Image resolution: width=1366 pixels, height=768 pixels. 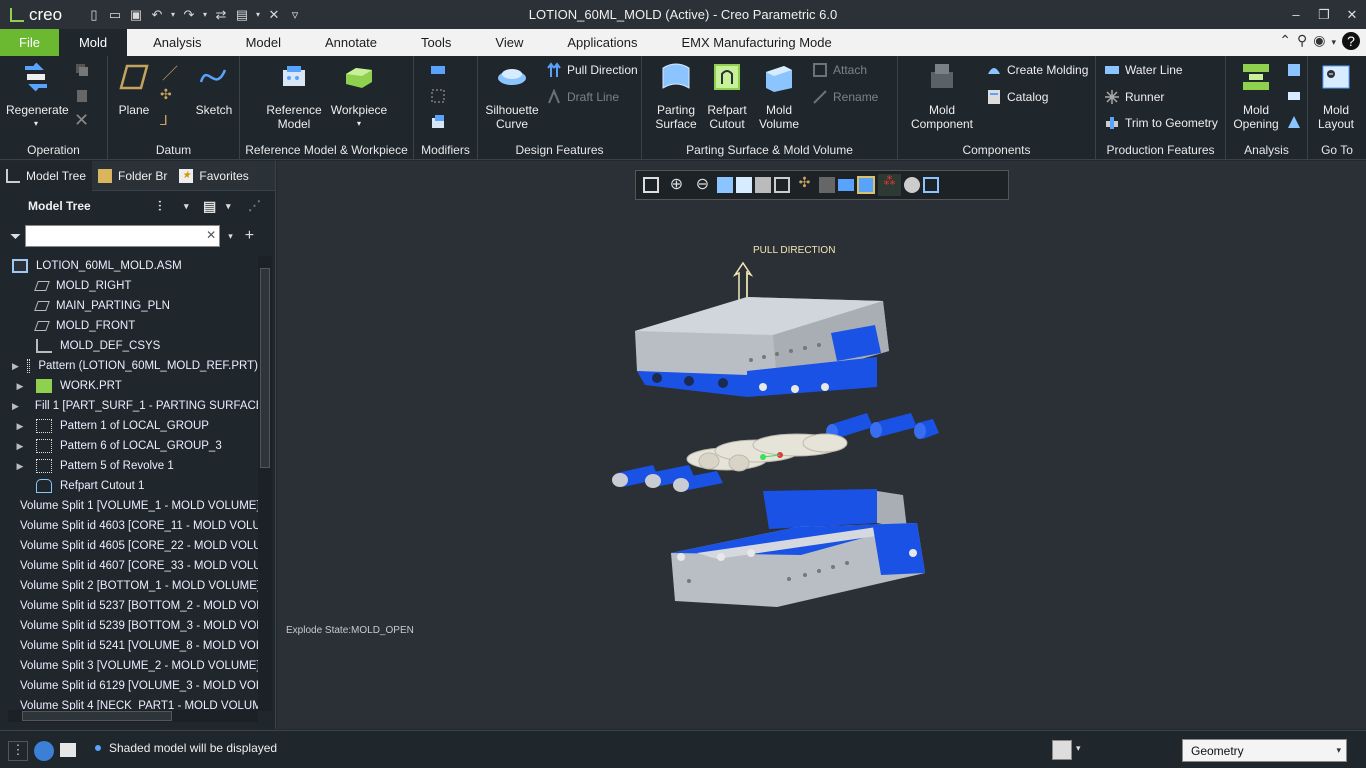 What do you see at coordinates (1336, 95) in the screenshot?
I see `mold-layout-button: Mold Layout` at bounding box center [1336, 95].